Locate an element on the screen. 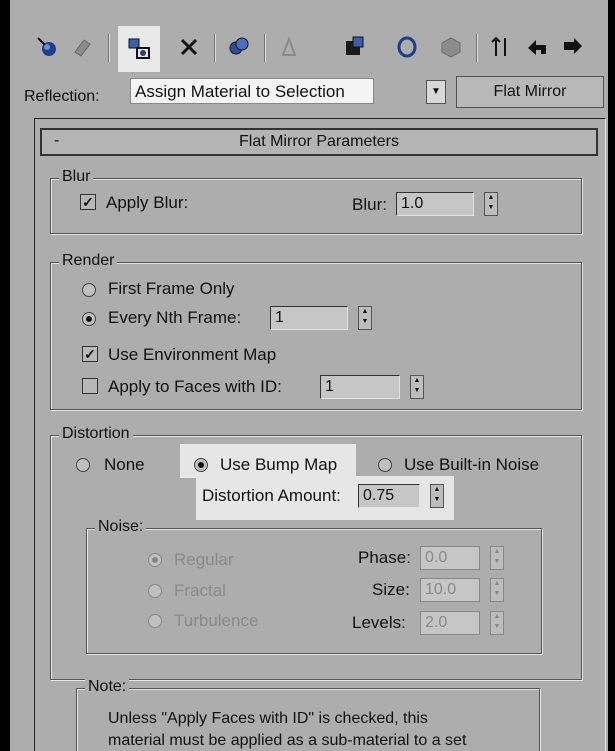 This screenshot has width=615, height=751. go-forward-to-sibling-button is located at coordinates (537, 47).